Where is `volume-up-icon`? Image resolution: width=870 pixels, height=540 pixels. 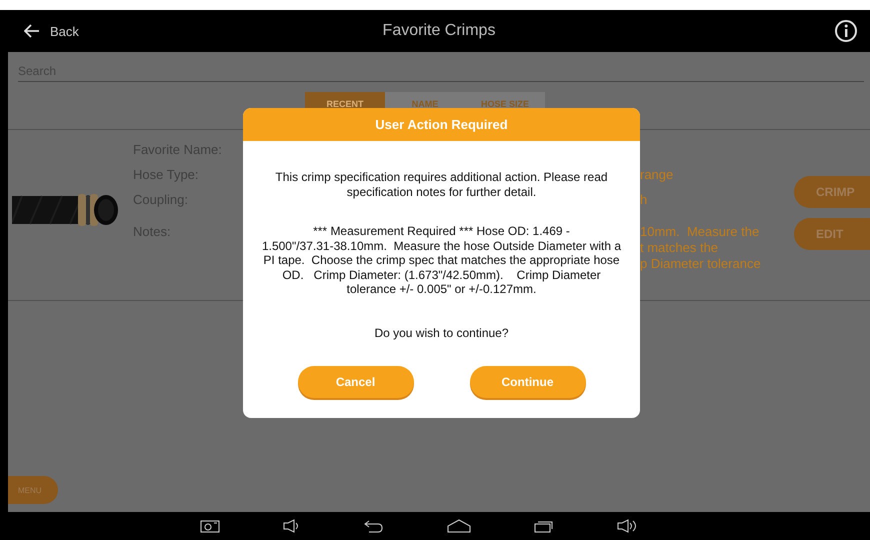
volume-up-icon is located at coordinates (627, 526).